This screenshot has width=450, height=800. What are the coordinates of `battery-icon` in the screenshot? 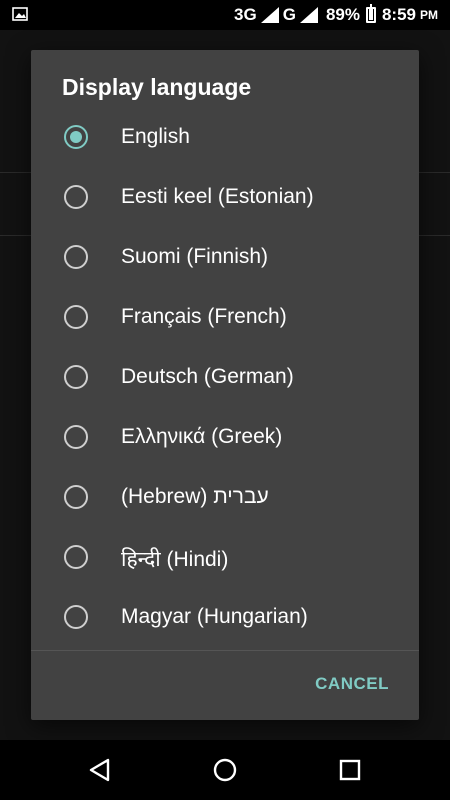 It's located at (370, 13).